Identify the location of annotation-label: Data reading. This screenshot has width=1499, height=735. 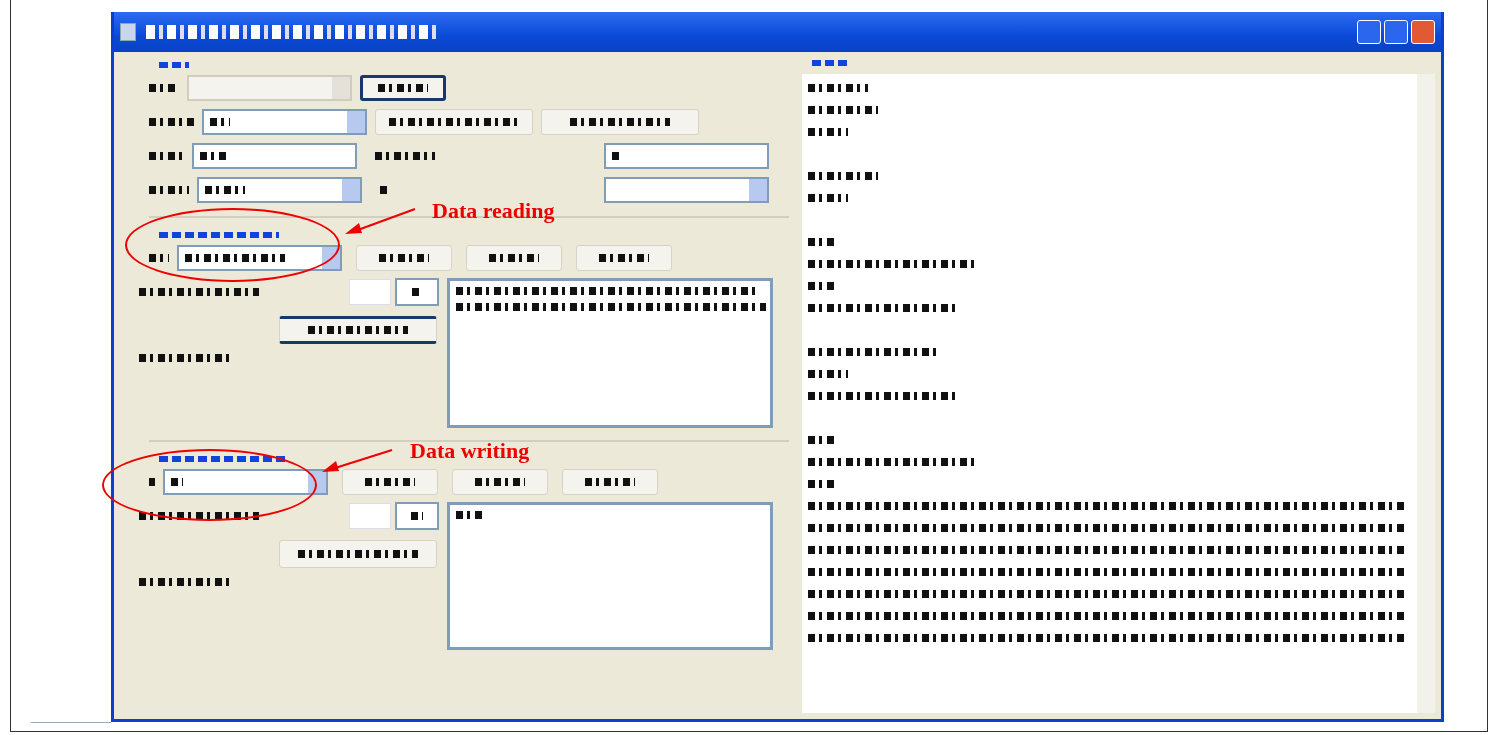
(493, 211).